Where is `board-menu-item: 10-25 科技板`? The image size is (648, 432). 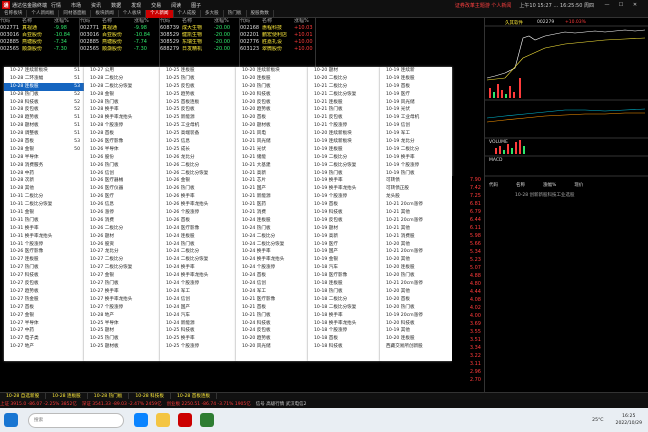 board-menu-item: 10-25 科技板 is located at coordinates (198, 331).